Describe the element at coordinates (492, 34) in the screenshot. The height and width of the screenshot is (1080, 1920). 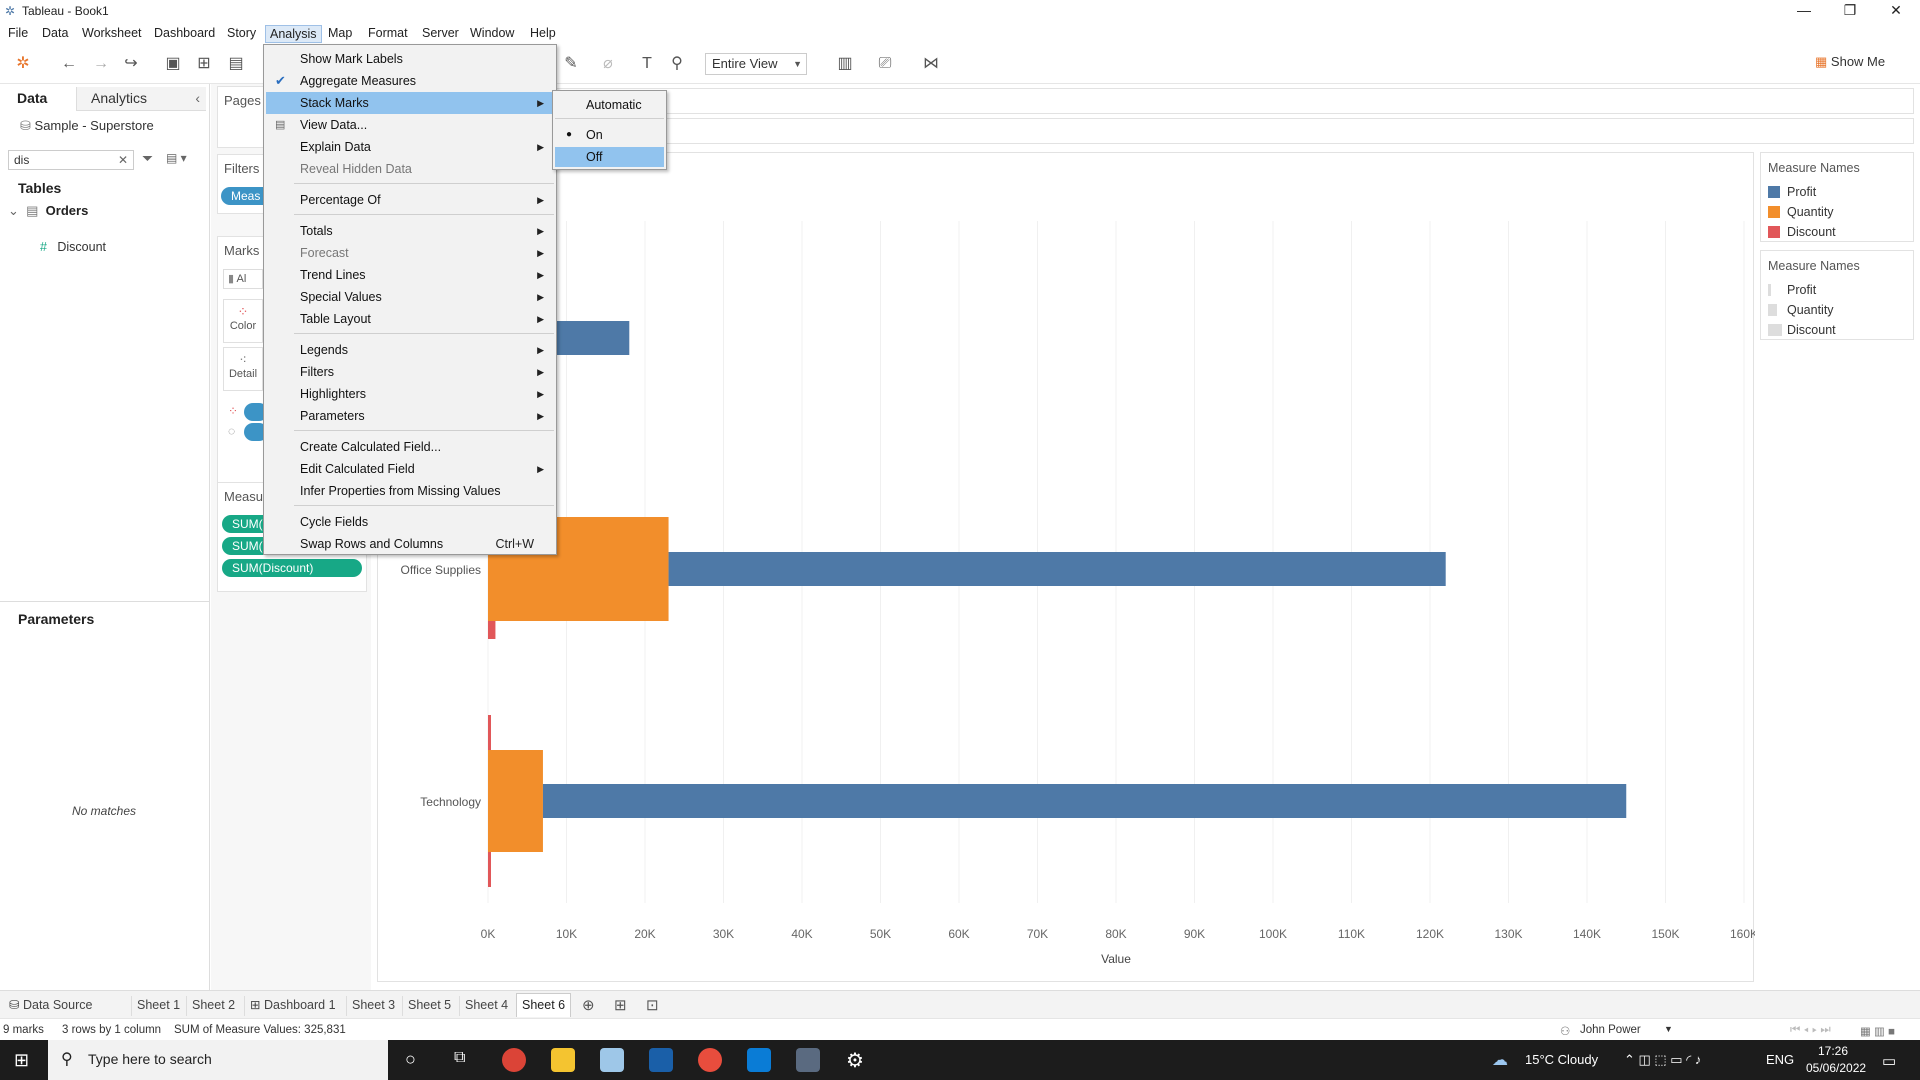
I see `menu-window: Window` at that location.